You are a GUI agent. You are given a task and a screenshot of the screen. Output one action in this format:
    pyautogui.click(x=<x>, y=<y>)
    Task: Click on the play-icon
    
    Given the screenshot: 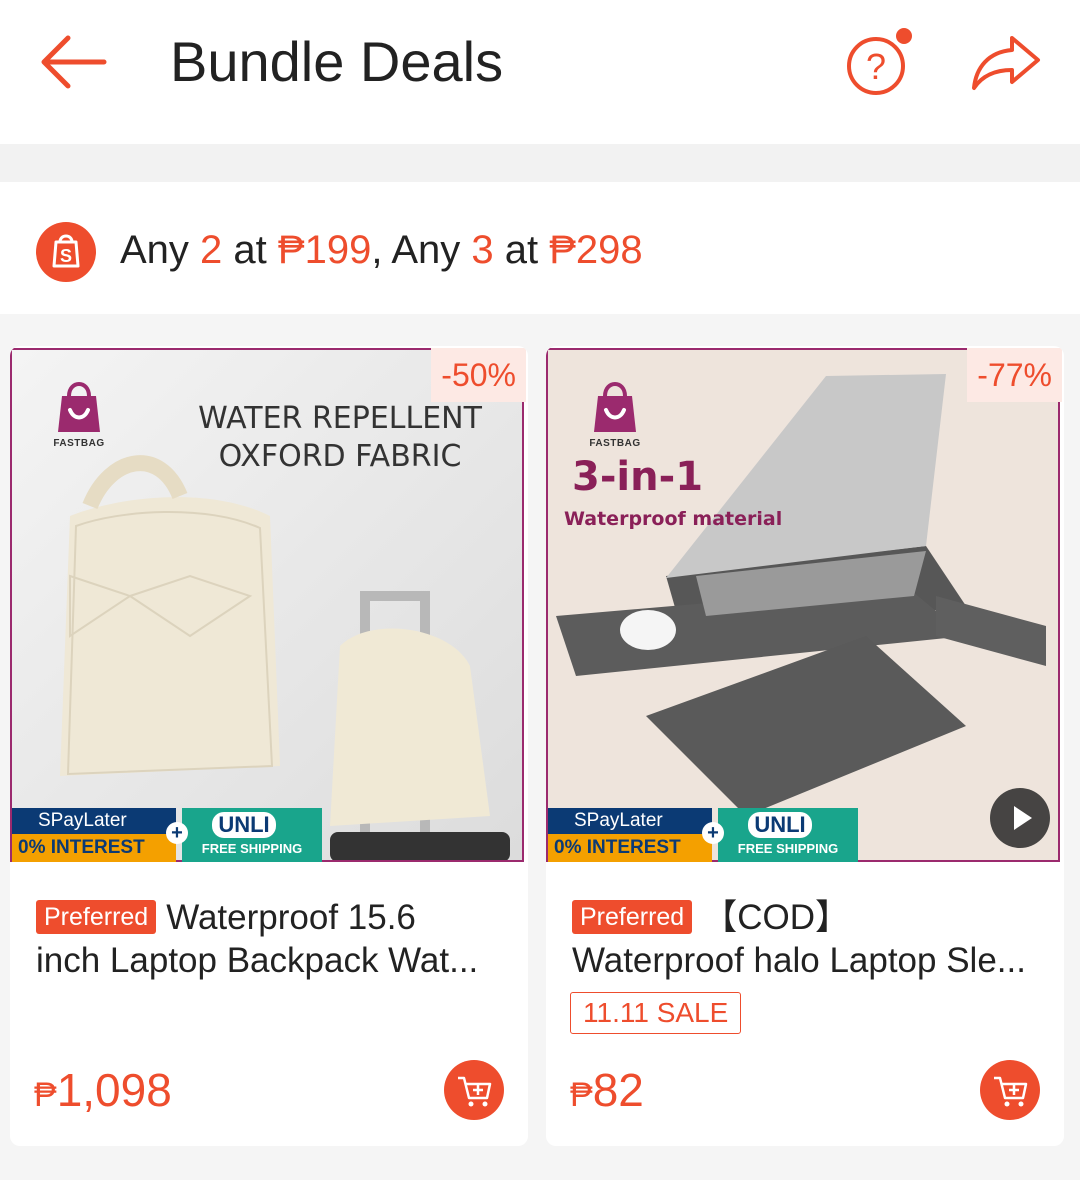 What is the action you would take?
    pyautogui.click(x=1023, y=818)
    